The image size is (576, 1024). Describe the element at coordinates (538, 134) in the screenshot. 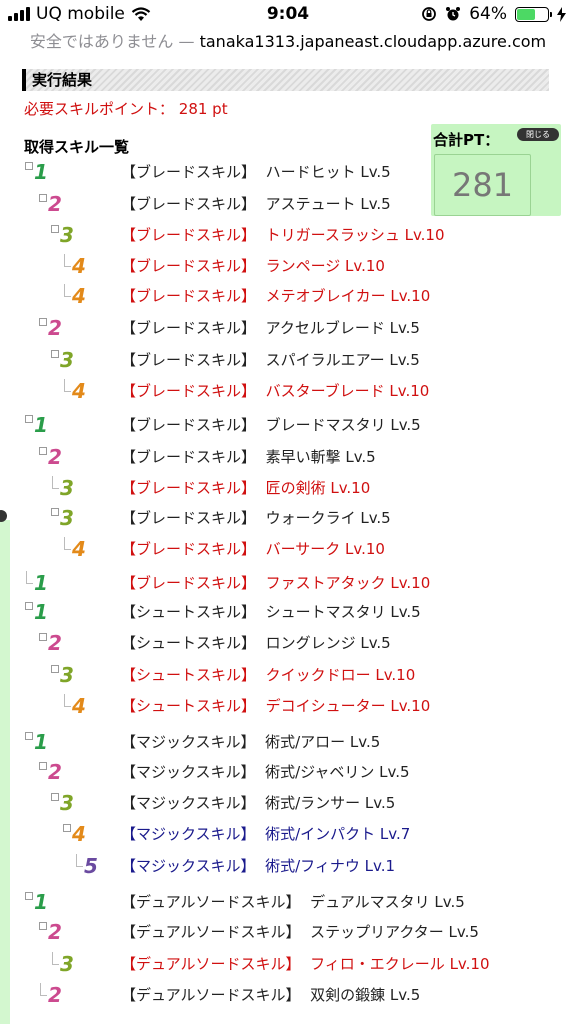

I see `close-button: 閉じる` at that location.